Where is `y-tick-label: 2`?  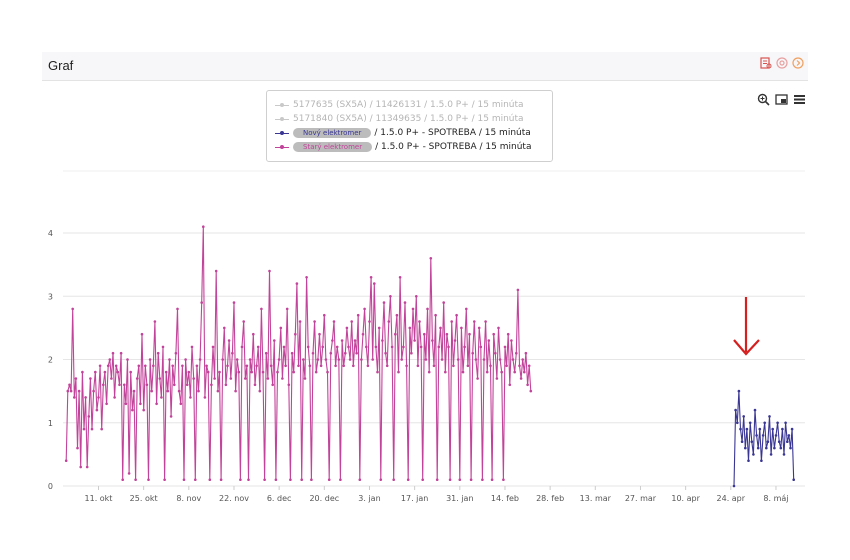 y-tick-label: 2 is located at coordinates (50, 360).